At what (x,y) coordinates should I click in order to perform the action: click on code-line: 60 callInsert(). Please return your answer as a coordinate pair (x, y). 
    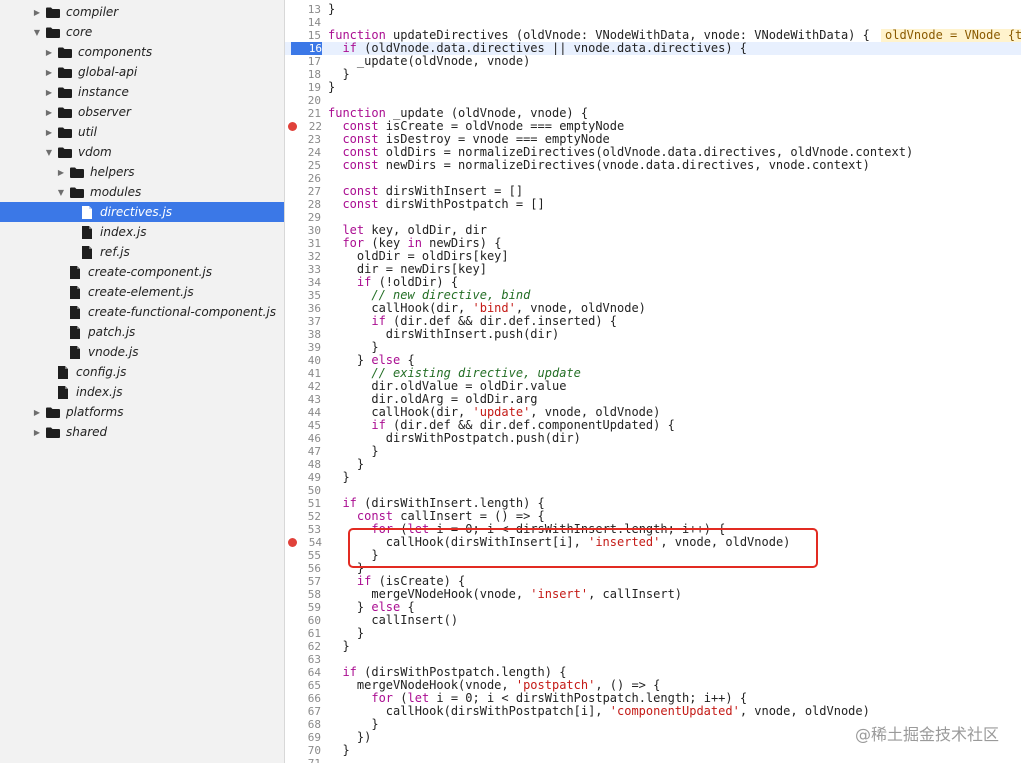
    Looking at the image, I should click on (653, 621).